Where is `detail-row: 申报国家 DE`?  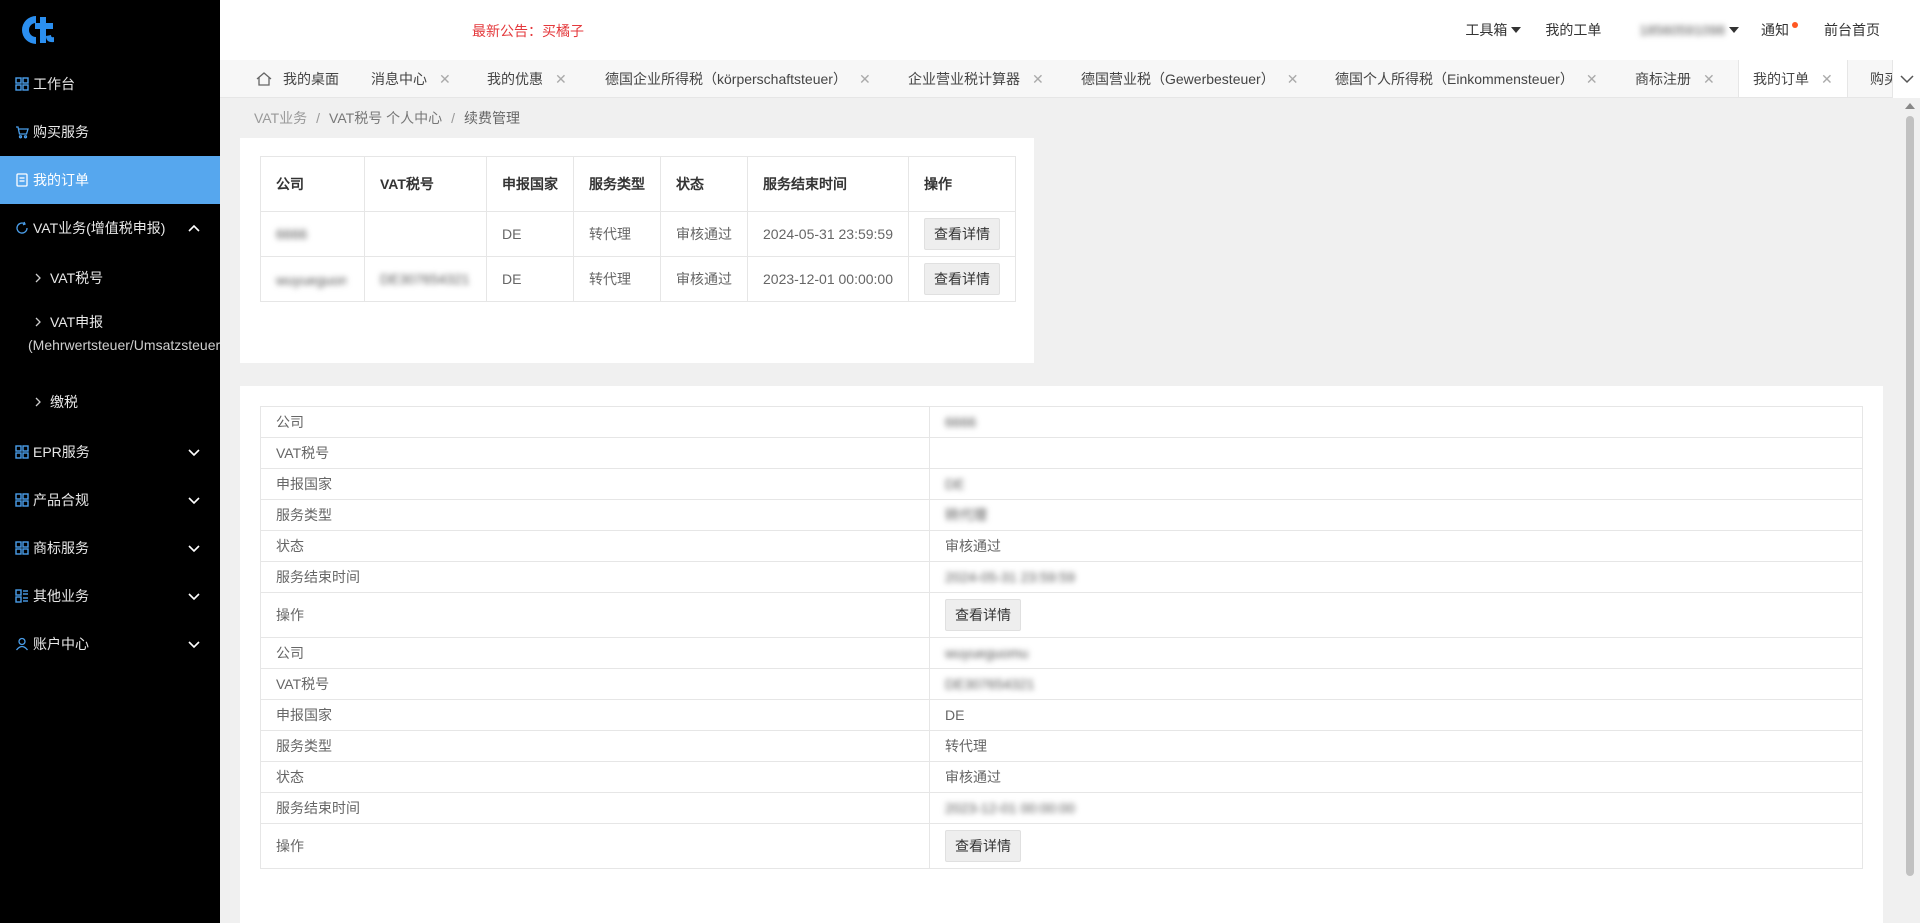 detail-row: 申报国家 DE is located at coordinates (1061, 484).